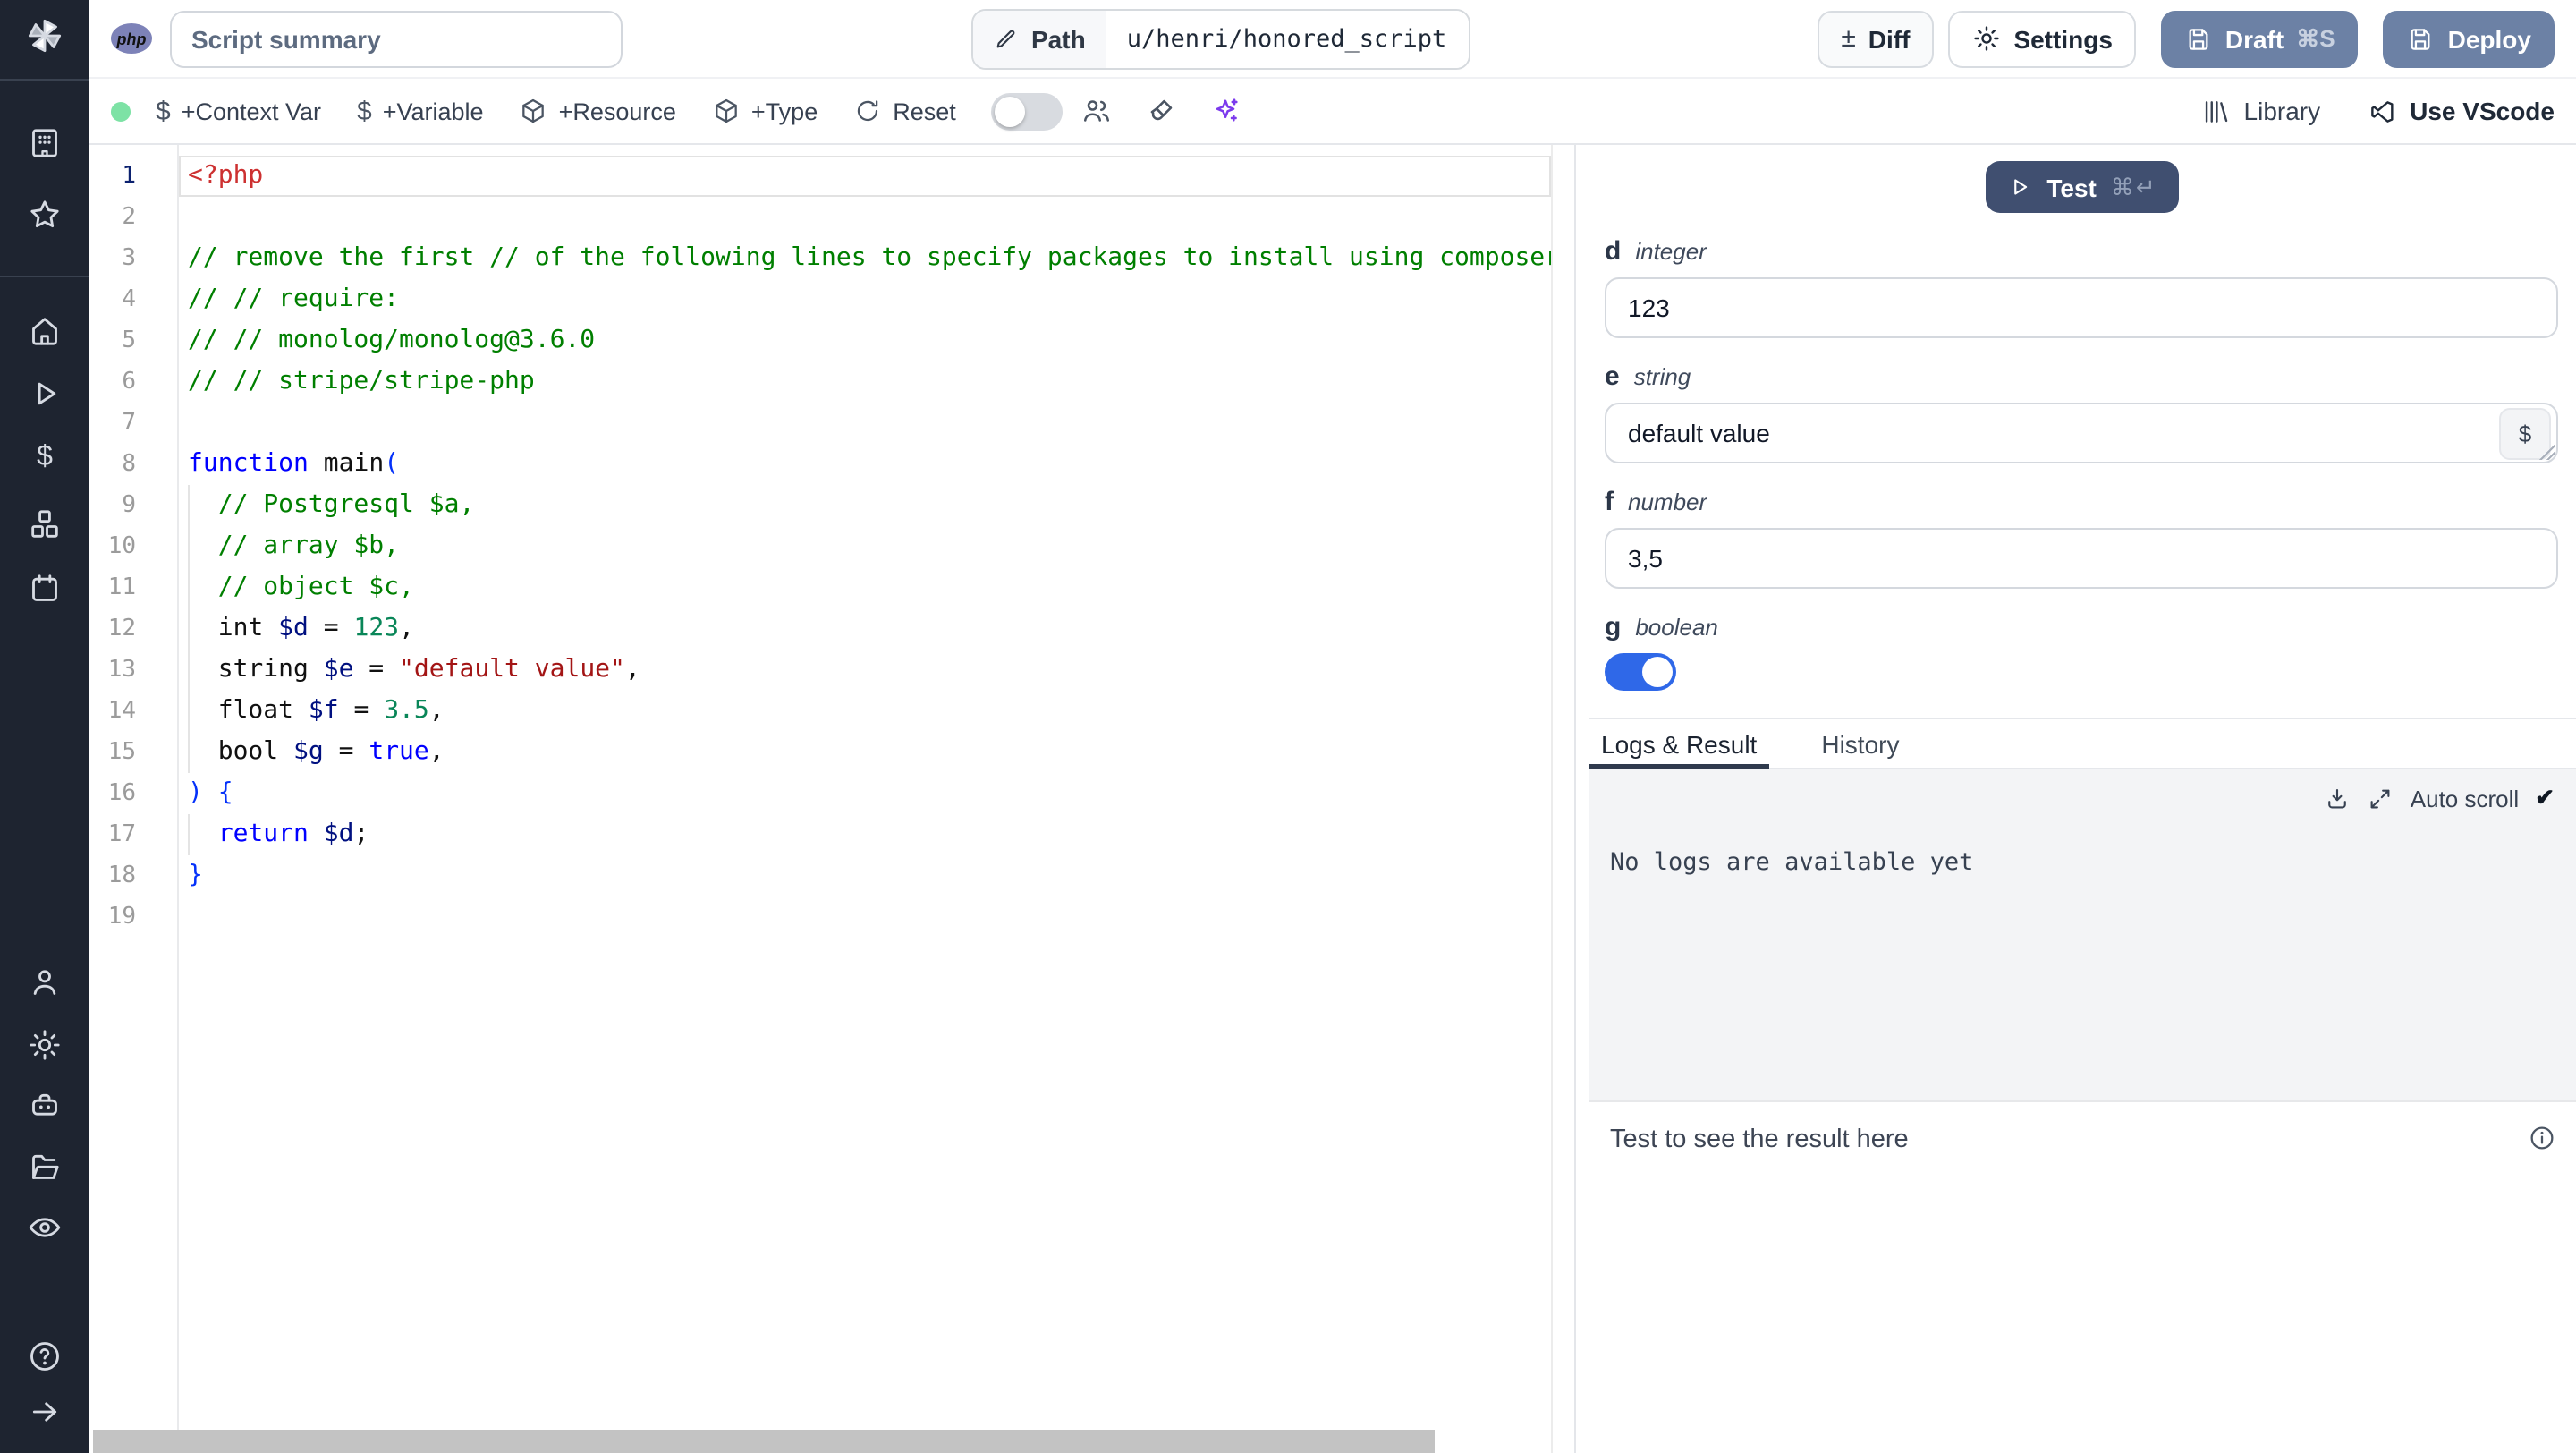 The height and width of the screenshot is (1453, 2576). Describe the element at coordinates (1889, 38) in the screenshot. I see `diff-label: Diff` at that location.